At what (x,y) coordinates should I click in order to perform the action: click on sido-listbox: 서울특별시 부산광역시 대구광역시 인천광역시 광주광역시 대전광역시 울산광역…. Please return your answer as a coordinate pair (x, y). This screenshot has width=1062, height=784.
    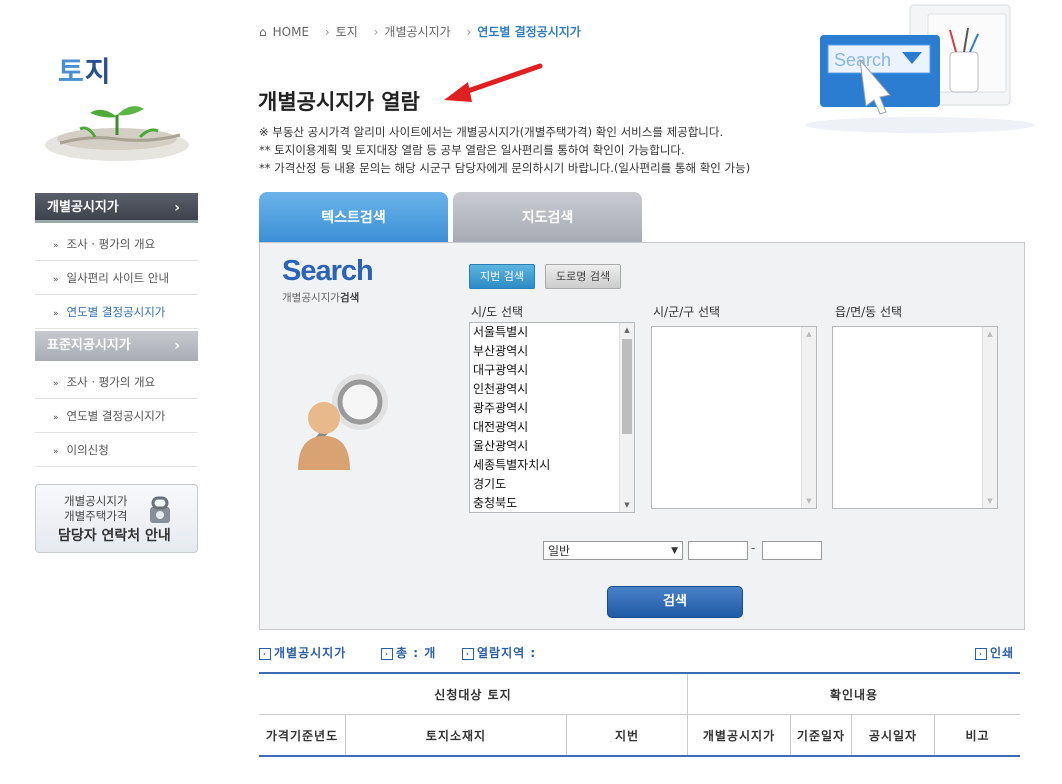
    Looking at the image, I should click on (552, 417).